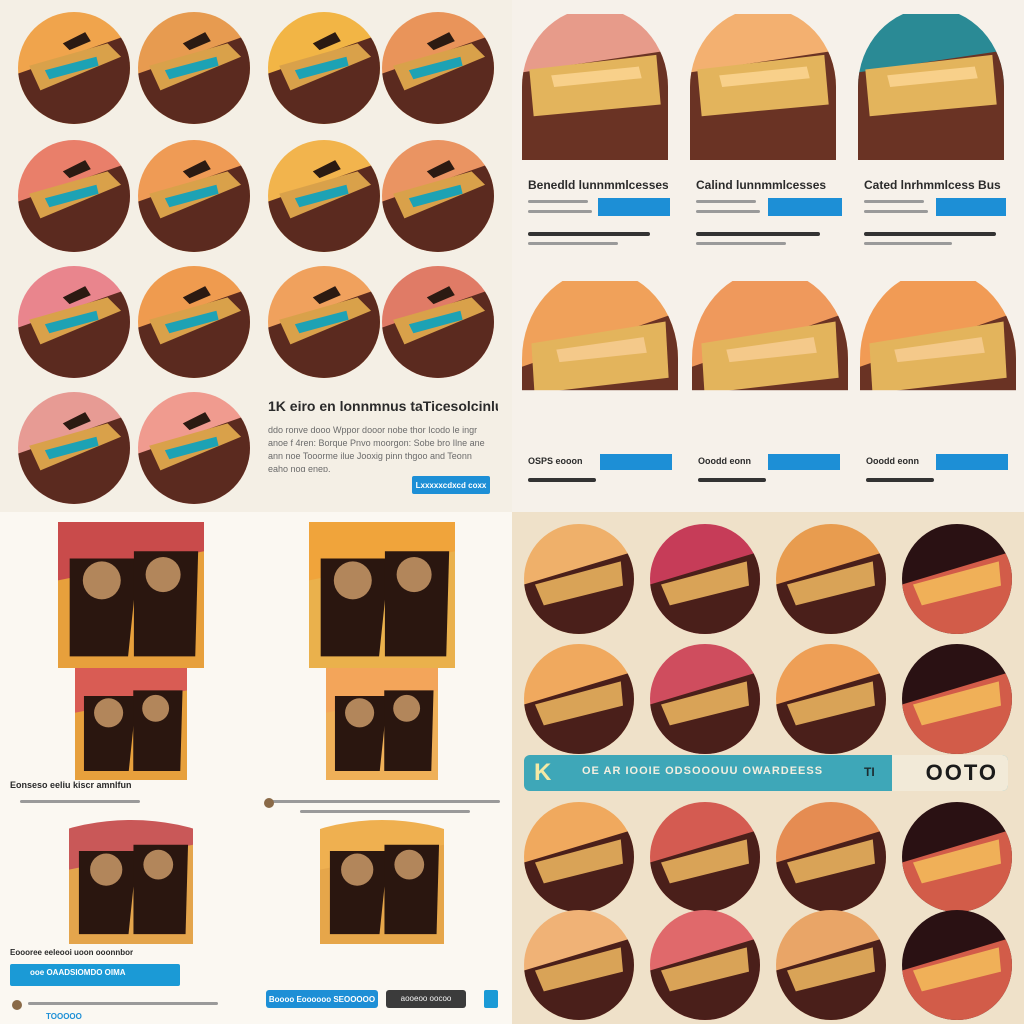 The image size is (1024, 1024). Describe the element at coordinates (961, 772) in the screenshot. I see `banner-right-text: OOTO` at that location.